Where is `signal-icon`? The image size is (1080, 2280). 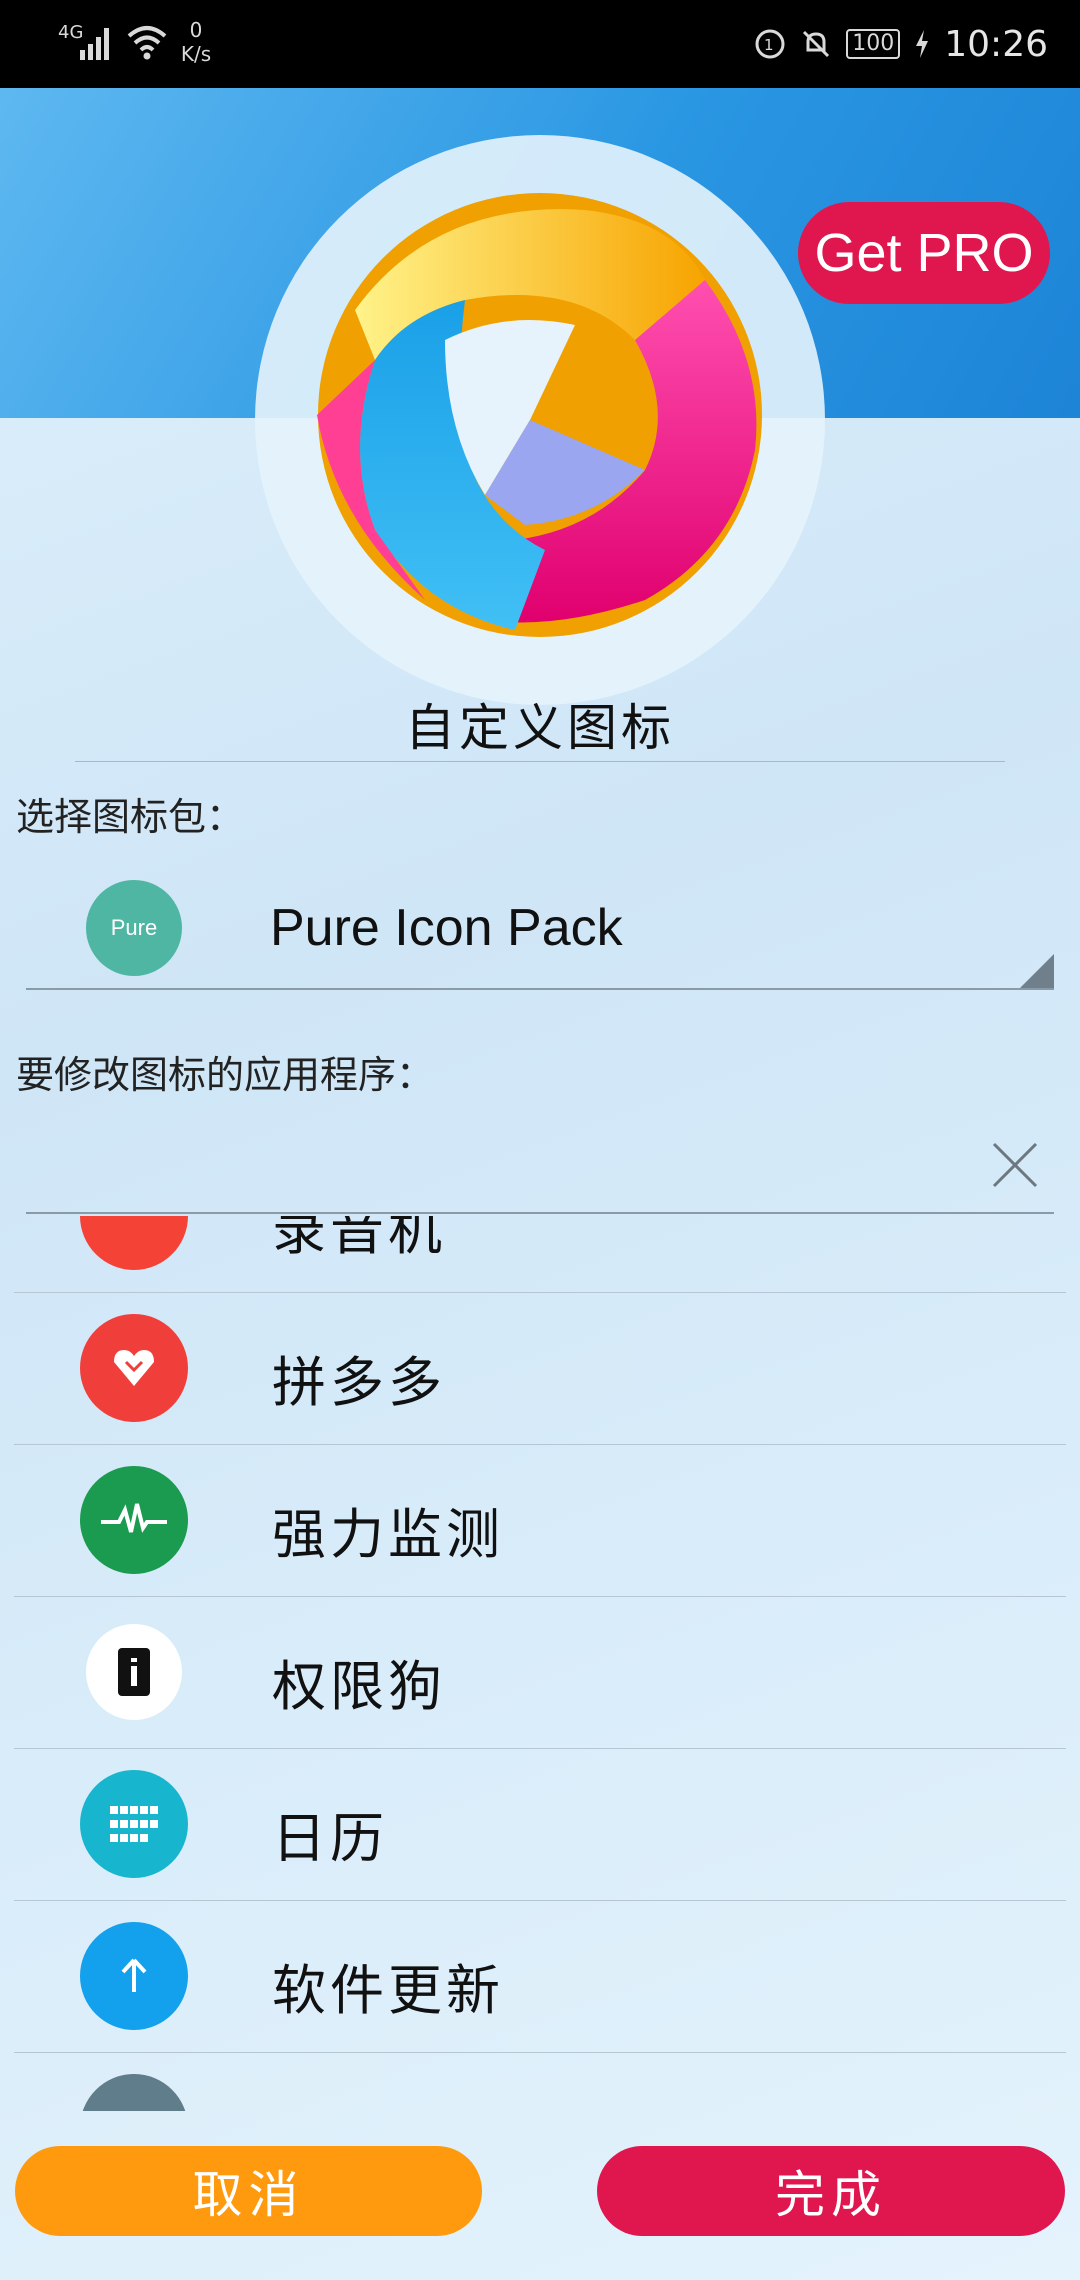 signal-icon is located at coordinates (97, 42).